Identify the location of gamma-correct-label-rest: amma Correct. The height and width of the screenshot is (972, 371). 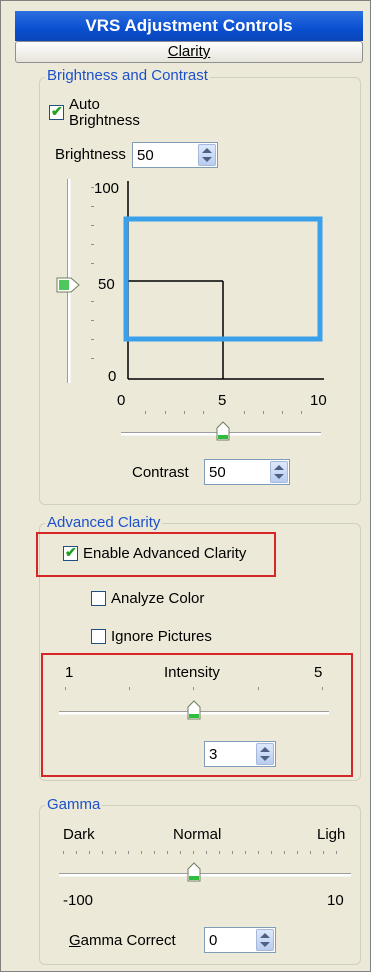
(128, 940).